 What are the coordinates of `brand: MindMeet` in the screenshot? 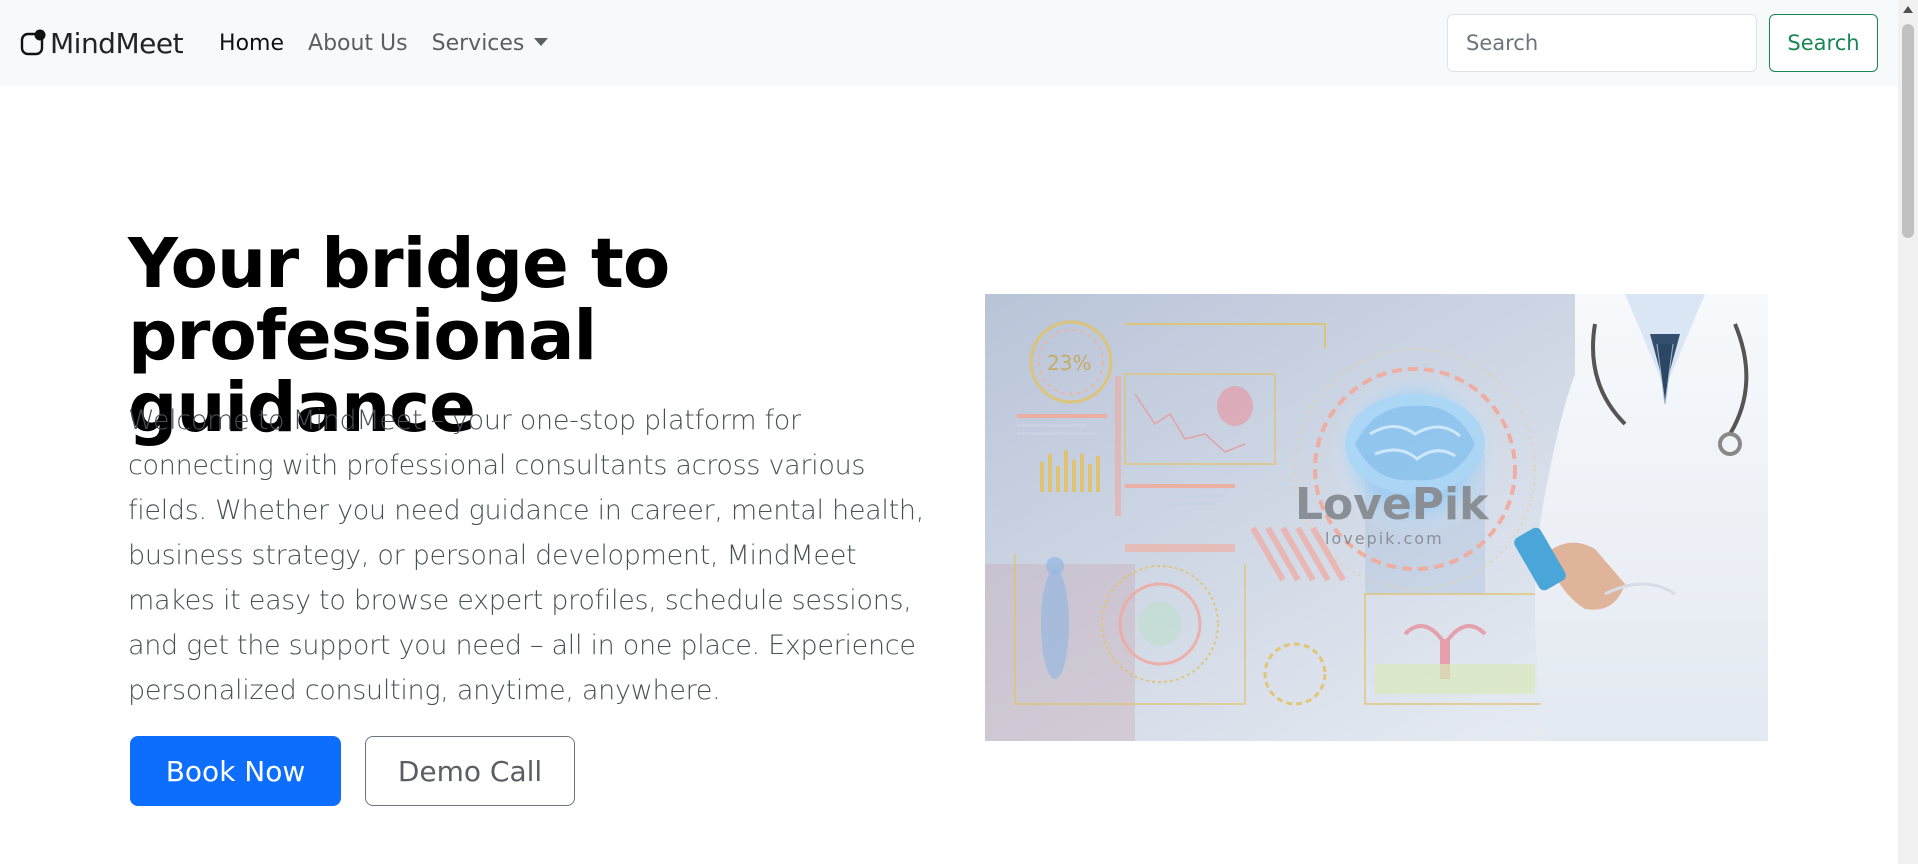 It's located at (102, 43).